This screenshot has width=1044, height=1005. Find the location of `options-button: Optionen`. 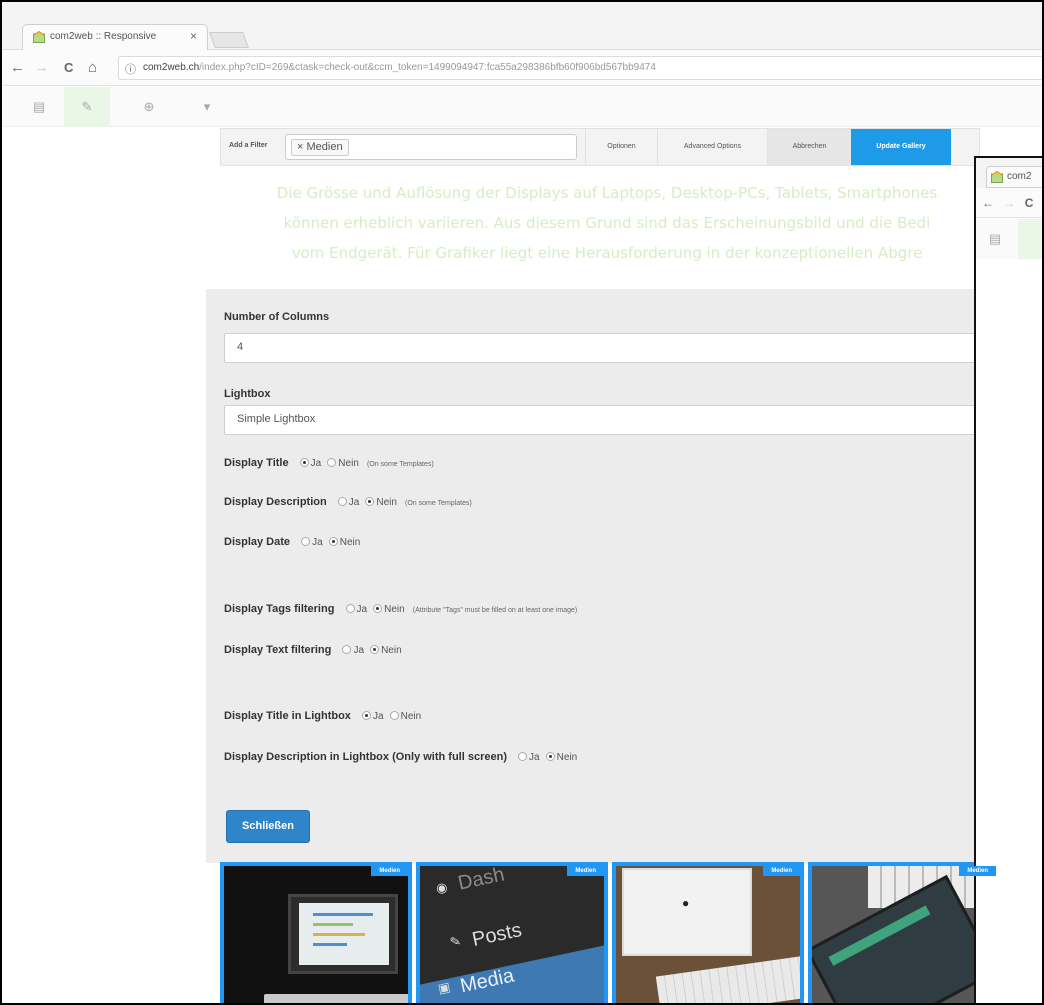

options-button: Optionen is located at coordinates (621, 147).